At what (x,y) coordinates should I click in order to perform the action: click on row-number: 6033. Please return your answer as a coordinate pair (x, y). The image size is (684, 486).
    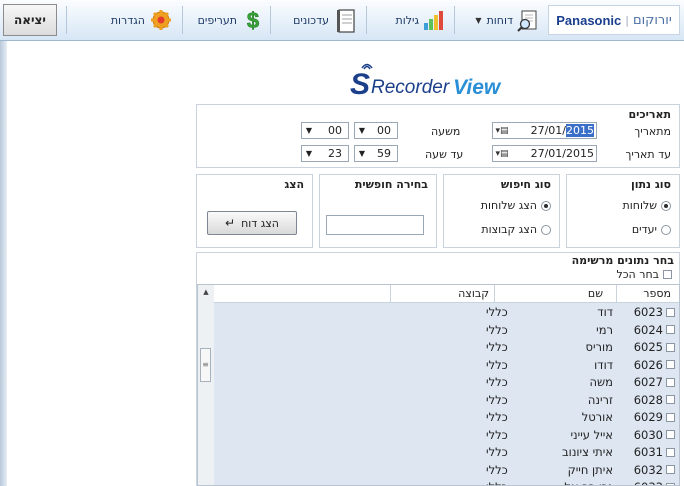
    Looking at the image, I should click on (654, 482).